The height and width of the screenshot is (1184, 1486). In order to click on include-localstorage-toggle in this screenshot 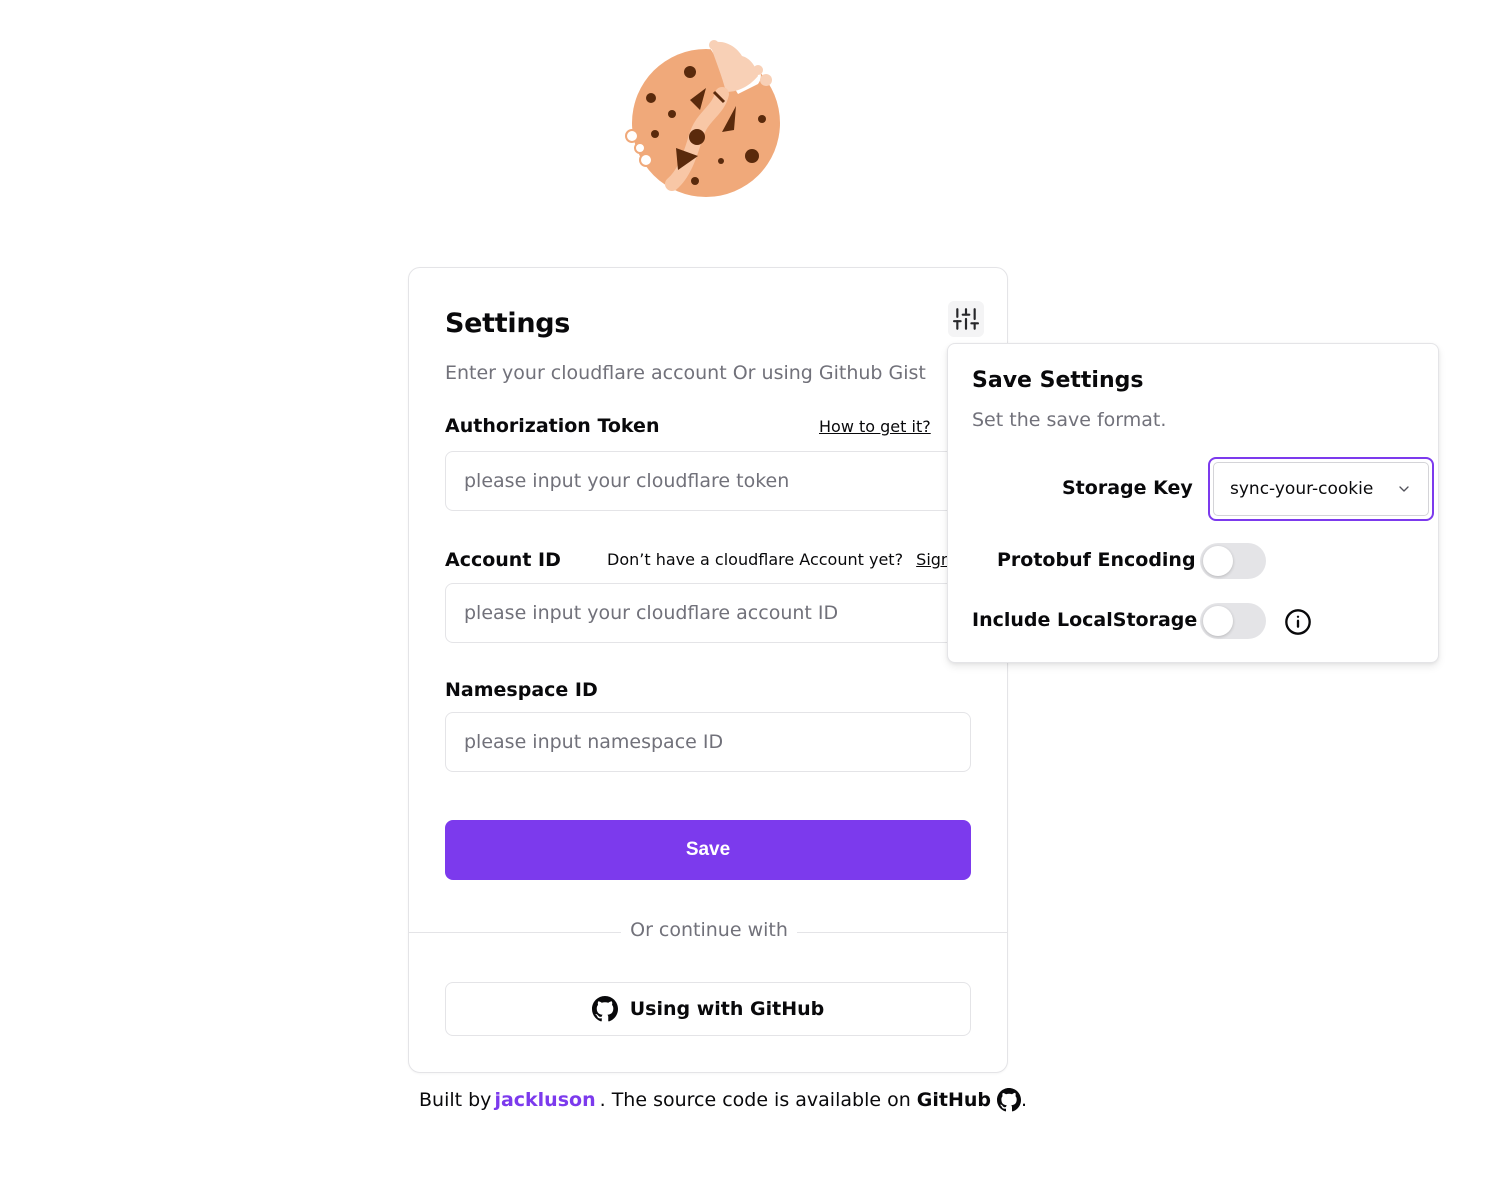, I will do `click(1233, 621)`.